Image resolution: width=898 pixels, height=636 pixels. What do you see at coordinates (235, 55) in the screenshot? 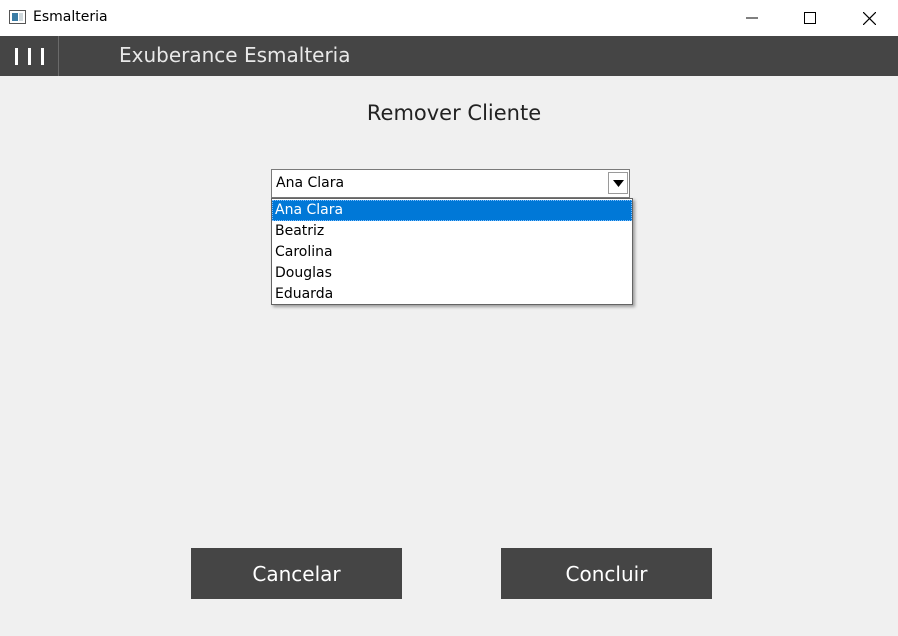
I see `app-title: Exuberance Esmalteria` at bounding box center [235, 55].